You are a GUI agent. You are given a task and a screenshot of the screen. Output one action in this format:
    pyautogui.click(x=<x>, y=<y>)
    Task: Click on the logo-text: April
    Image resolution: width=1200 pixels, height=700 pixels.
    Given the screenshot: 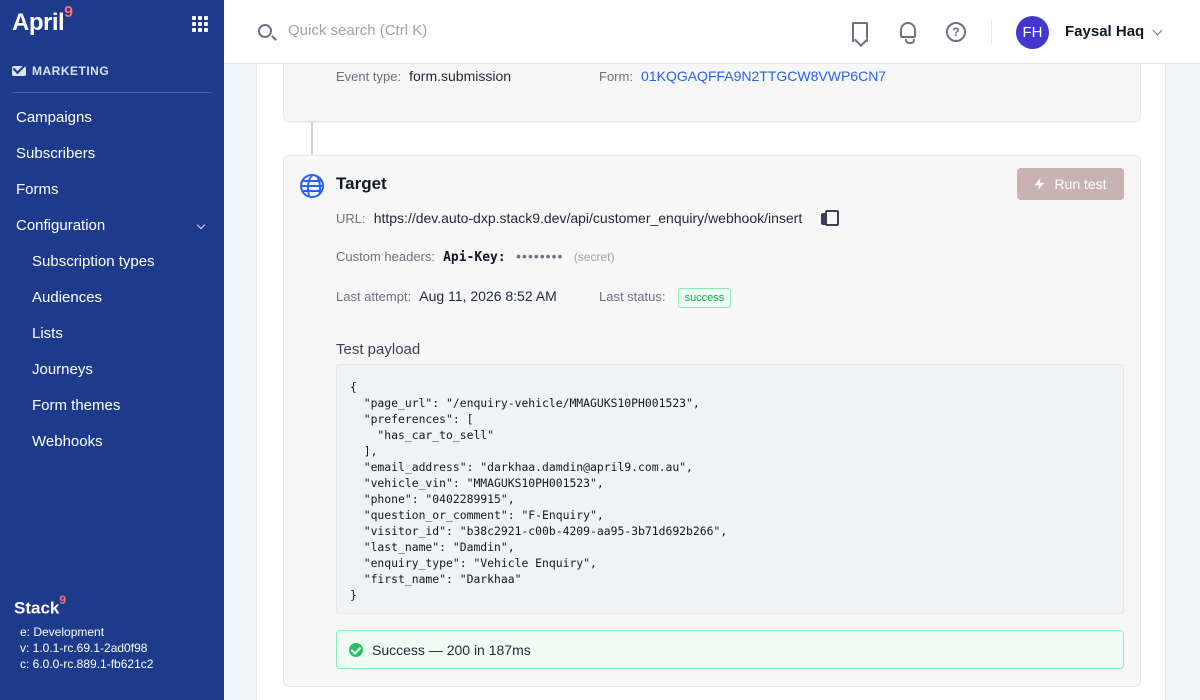 What is the action you would take?
    pyautogui.click(x=38, y=22)
    